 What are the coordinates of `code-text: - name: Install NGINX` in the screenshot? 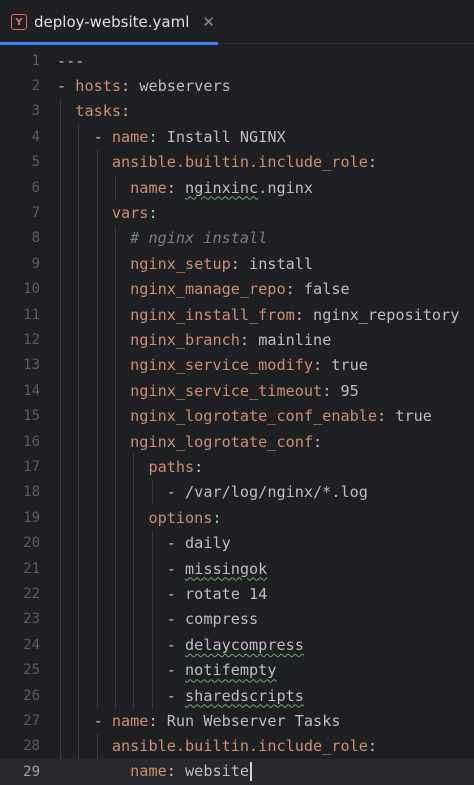 It's located at (189, 136).